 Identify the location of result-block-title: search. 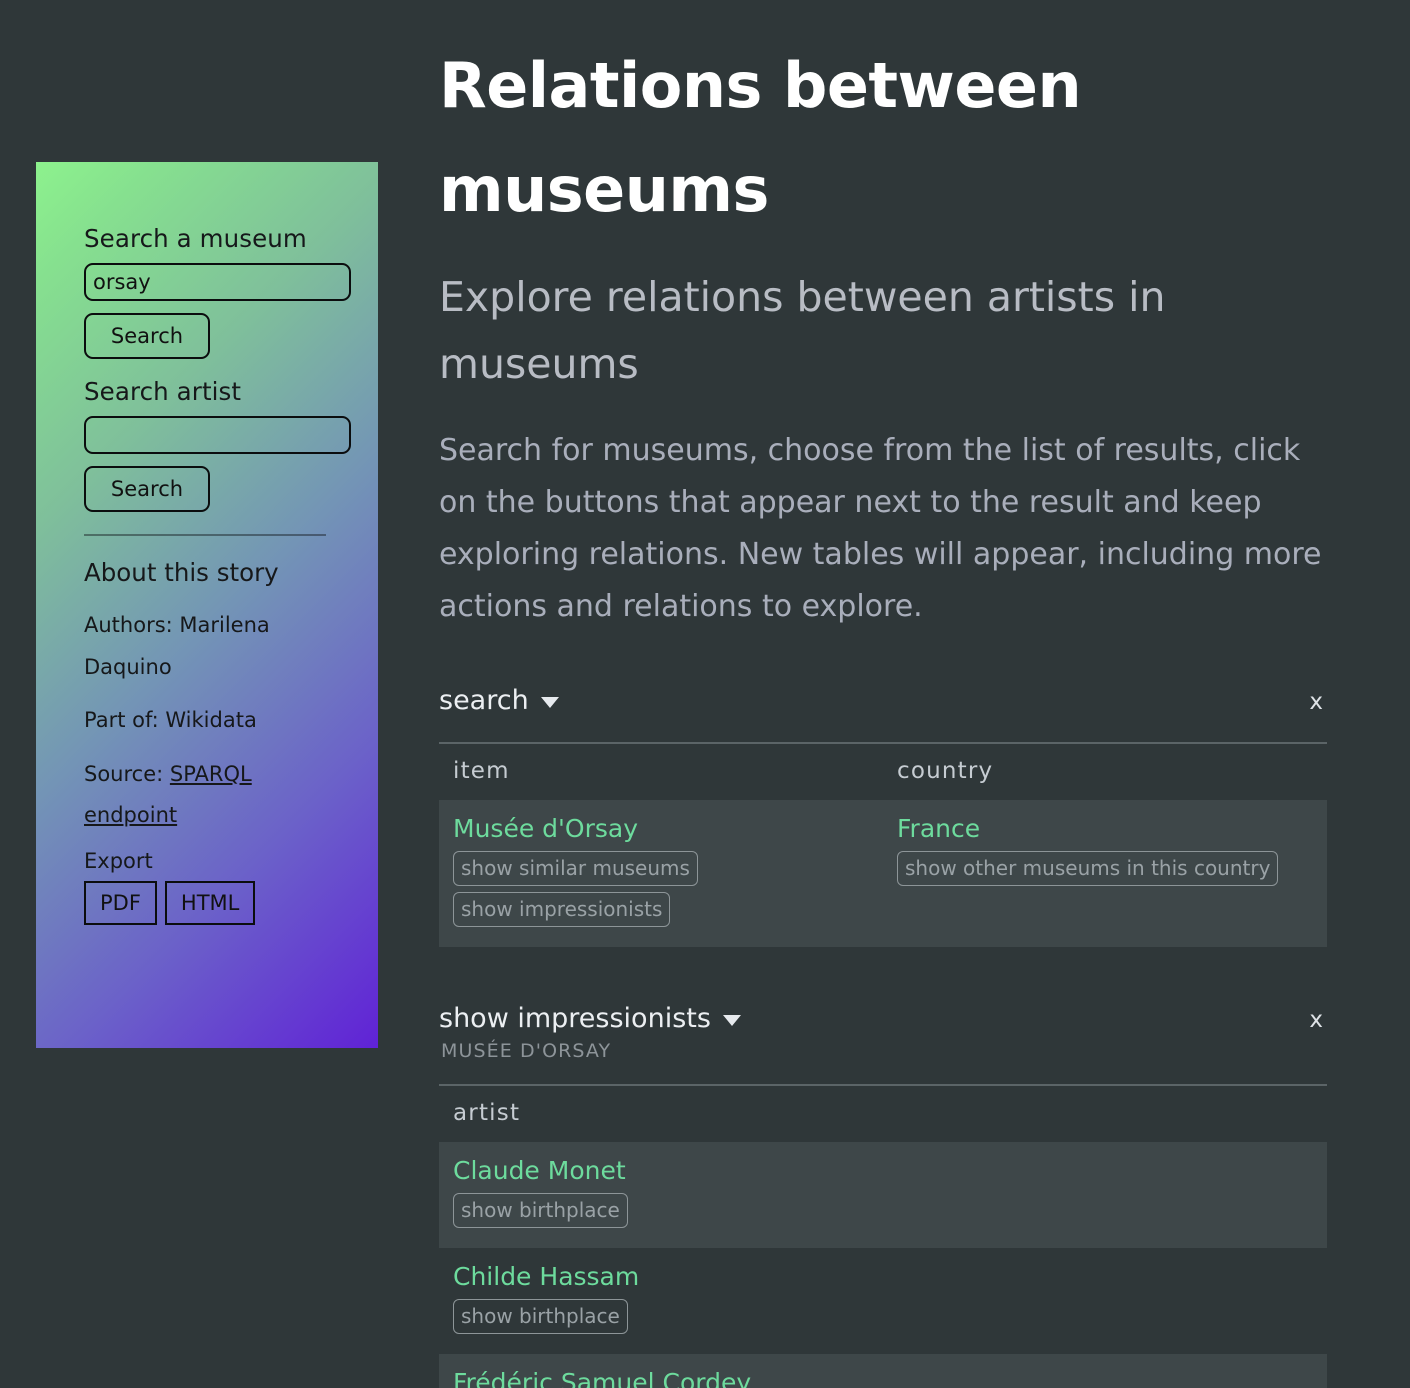
(499, 700).